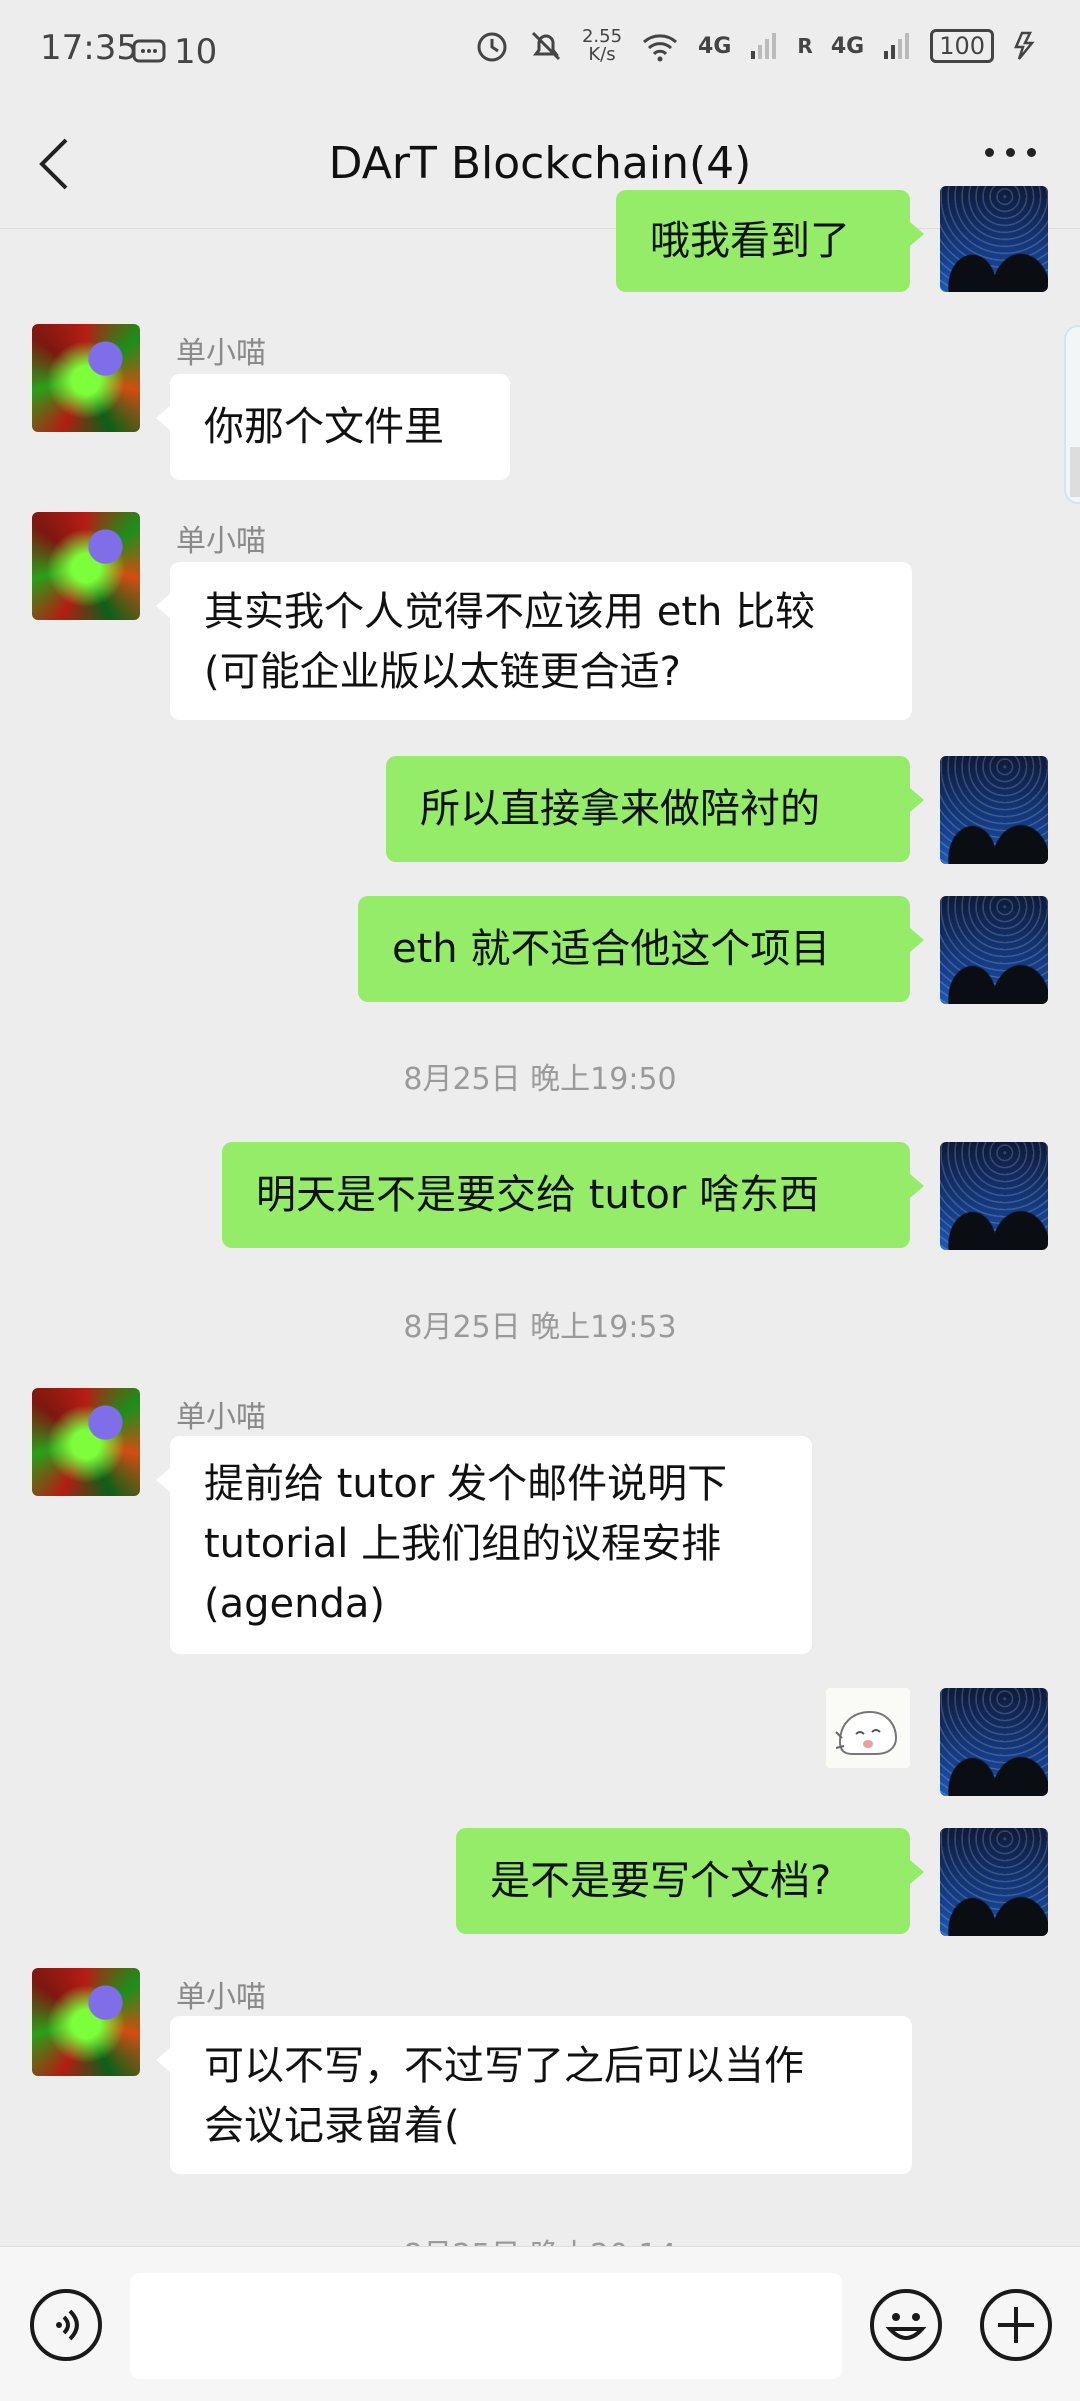 This screenshot has width=1080, height=2401. I want to click on network-speed: 2.55 K/s, so click(602, 46).